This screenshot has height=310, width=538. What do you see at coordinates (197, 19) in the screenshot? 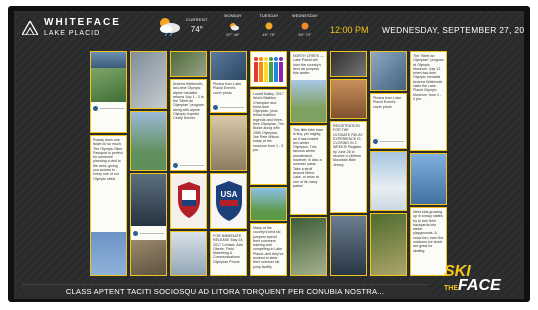
I see `current-label: CURRENT` at bounding box center [197, 19].